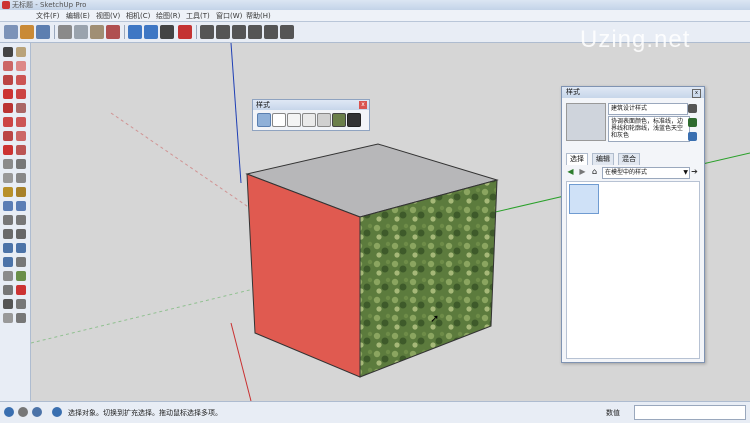 Image resolution: width=750 pixels, height=423 pixels. Describe the element at coordinates (8, 108) in the screenshot. I see `polygon-icon` at that location.